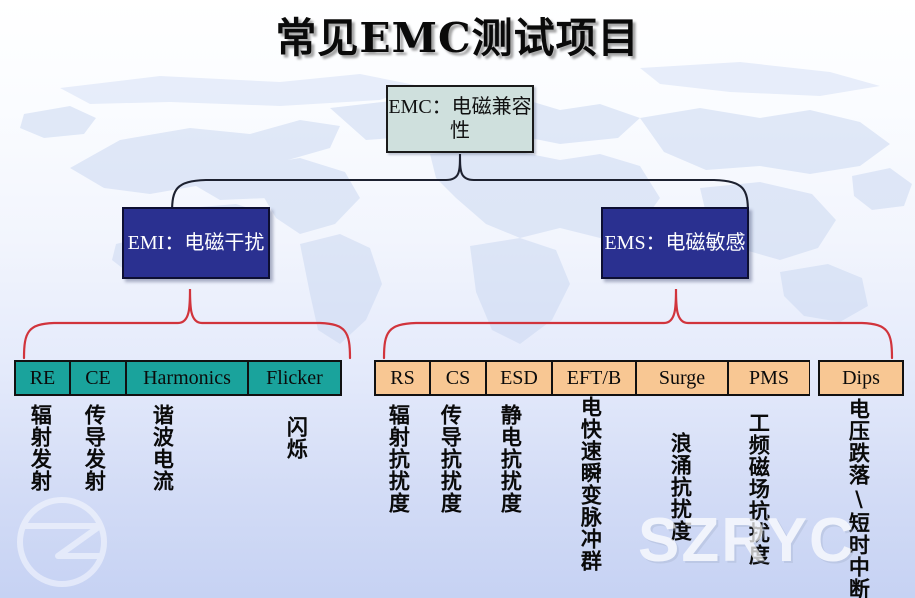 This screenshot has height=598, width=915. What do you see at coordinates (295, 378) in the screenshot?
I see `emi-cell-flicker: Flicker` at bounding box center [295, 378].